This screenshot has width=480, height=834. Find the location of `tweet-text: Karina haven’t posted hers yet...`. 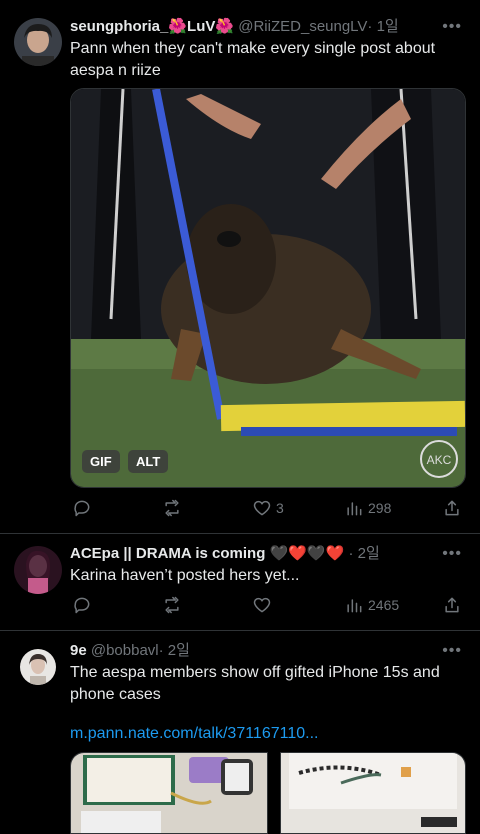

tweet-text: Karina haven’t posted hers yet... is located at coordinates (185, 575).